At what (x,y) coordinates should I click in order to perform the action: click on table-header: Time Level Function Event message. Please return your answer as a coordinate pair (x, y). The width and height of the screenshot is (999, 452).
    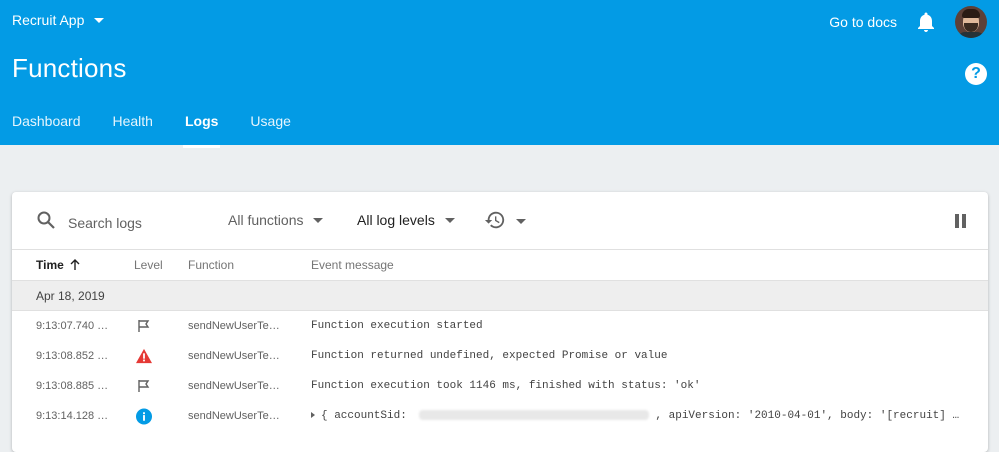
    Looking at the image, I should click on (500, 264).